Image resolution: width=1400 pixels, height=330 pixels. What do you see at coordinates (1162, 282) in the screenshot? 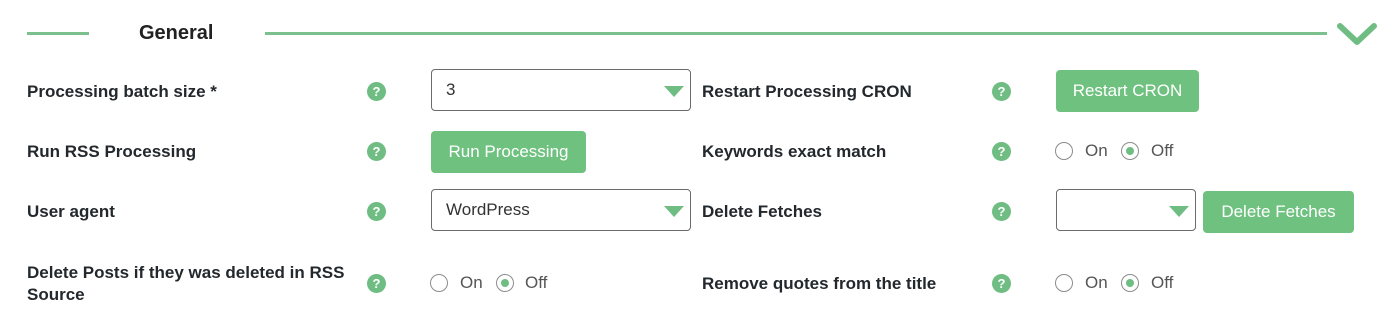
I see `remove-quotes-off-label: Off` at bounding box center [1162, 282].